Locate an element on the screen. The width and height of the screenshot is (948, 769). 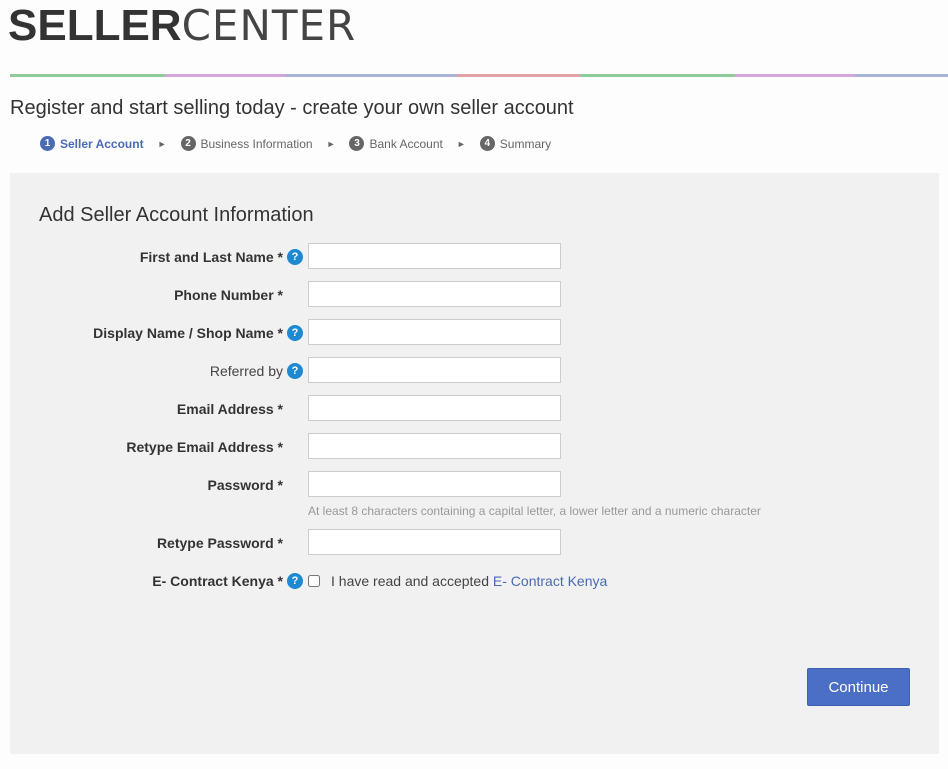
field-row-retype-email: Retype Email Address * is located at coordinates (474, 447).